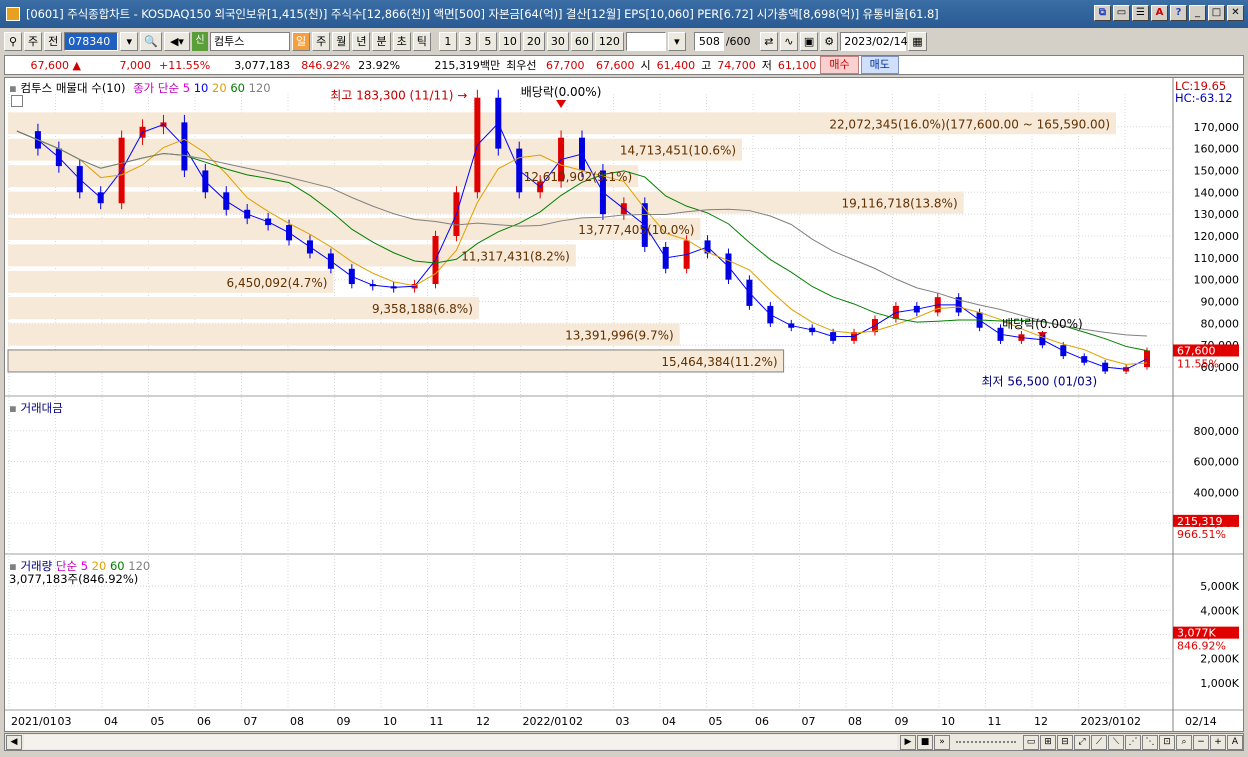  What do you see at coordinates (151, 41) in the screenshot?
I see `search-icon: 🔍` at bounding box center [151, 41].